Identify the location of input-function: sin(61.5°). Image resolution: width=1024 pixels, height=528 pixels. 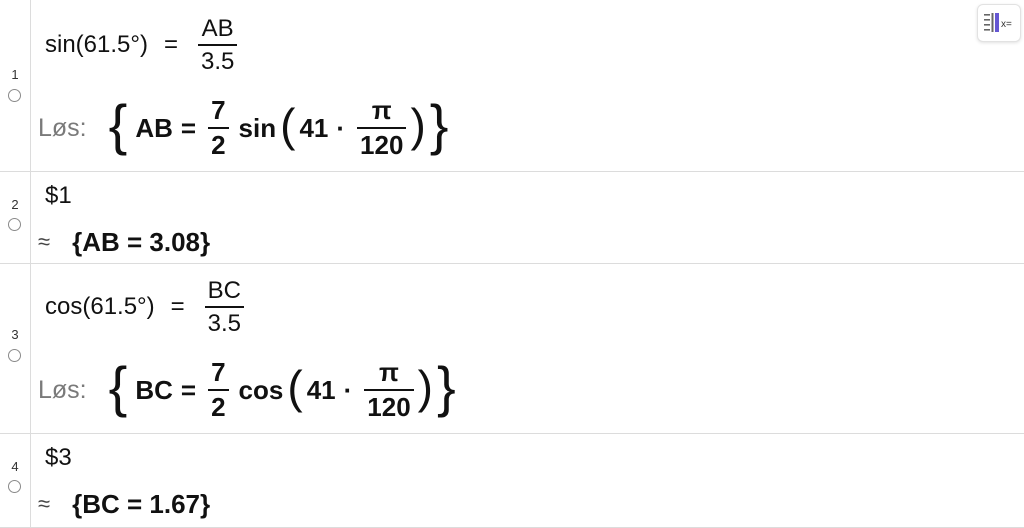
(96, 44).